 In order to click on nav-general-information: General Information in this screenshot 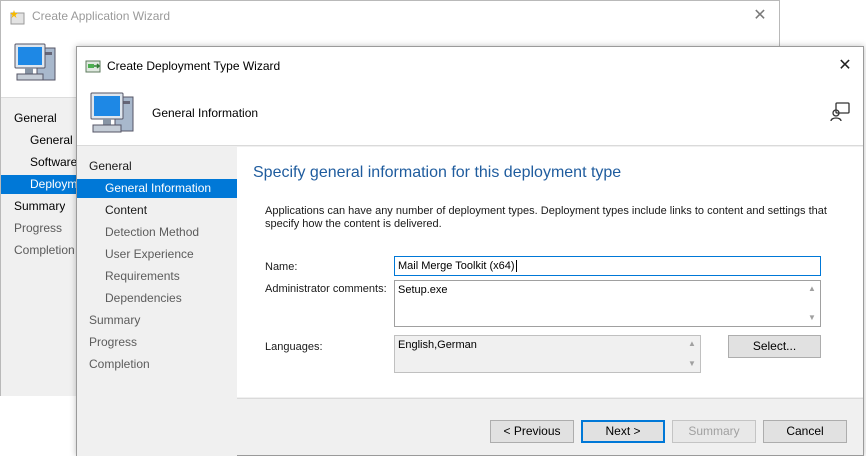, I will do `click(157, 188)`.